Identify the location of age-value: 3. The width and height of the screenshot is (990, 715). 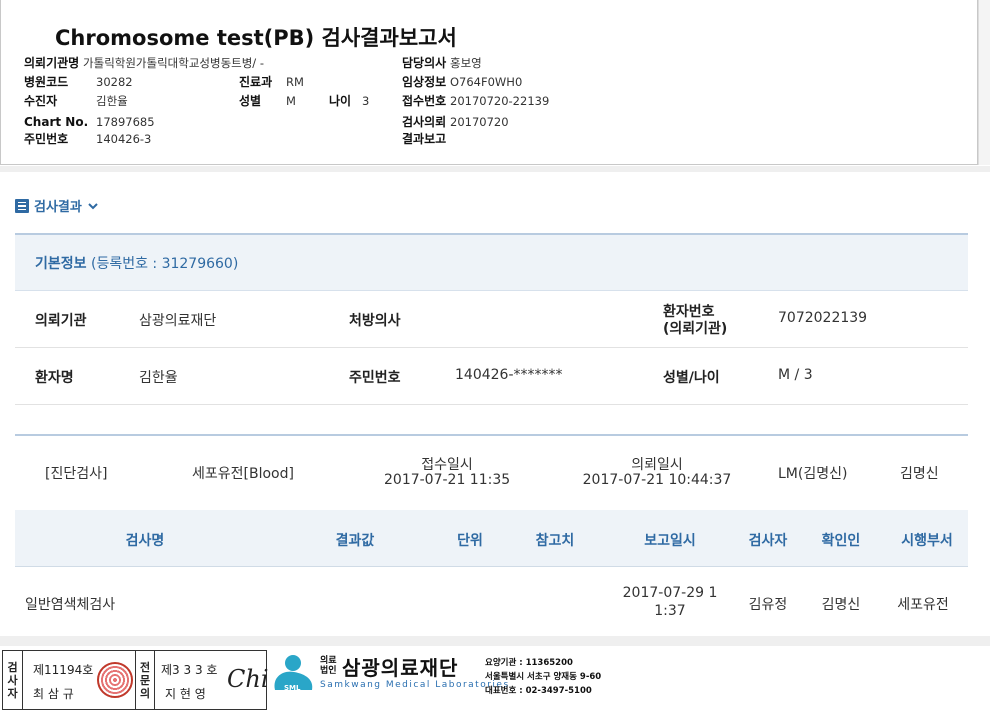
(366, 101).